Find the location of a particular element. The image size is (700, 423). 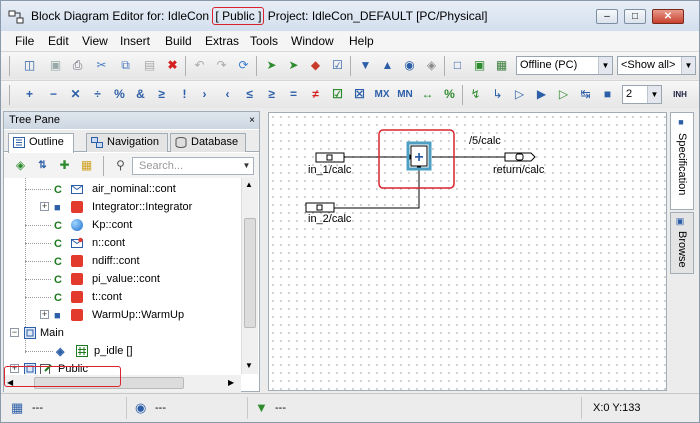

delete-icon: ✖ is located at coordinates (172, 65).